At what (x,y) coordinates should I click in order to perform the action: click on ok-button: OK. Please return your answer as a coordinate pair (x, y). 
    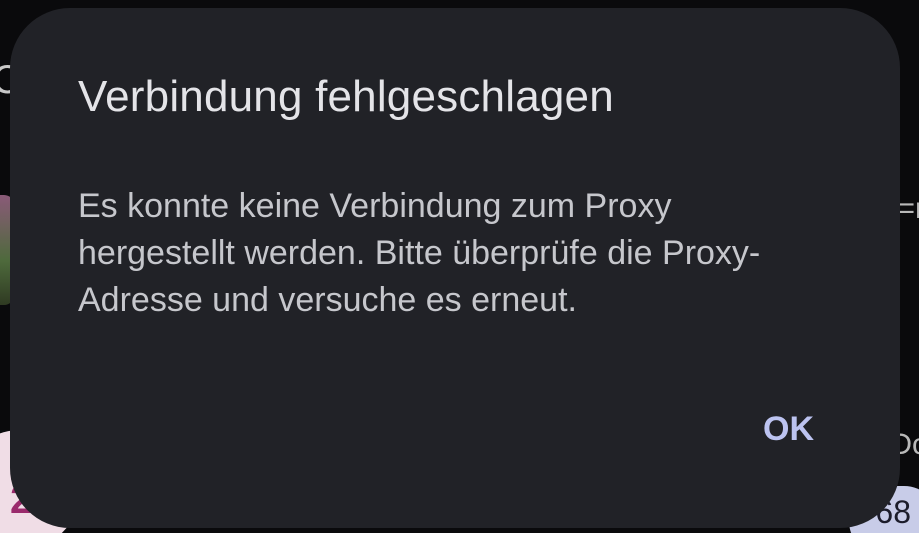
    Looking at the image, I should click on (788, 429).